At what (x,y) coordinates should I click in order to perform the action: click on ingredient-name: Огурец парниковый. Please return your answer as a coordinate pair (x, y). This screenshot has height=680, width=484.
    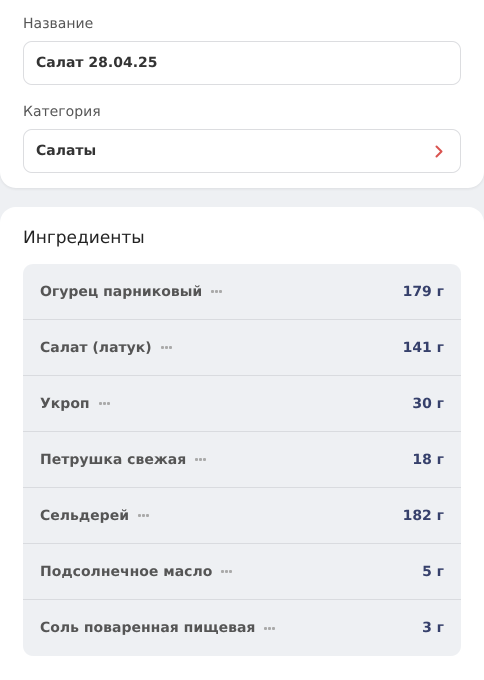
    Looking at the image, I should click on (121, 292).